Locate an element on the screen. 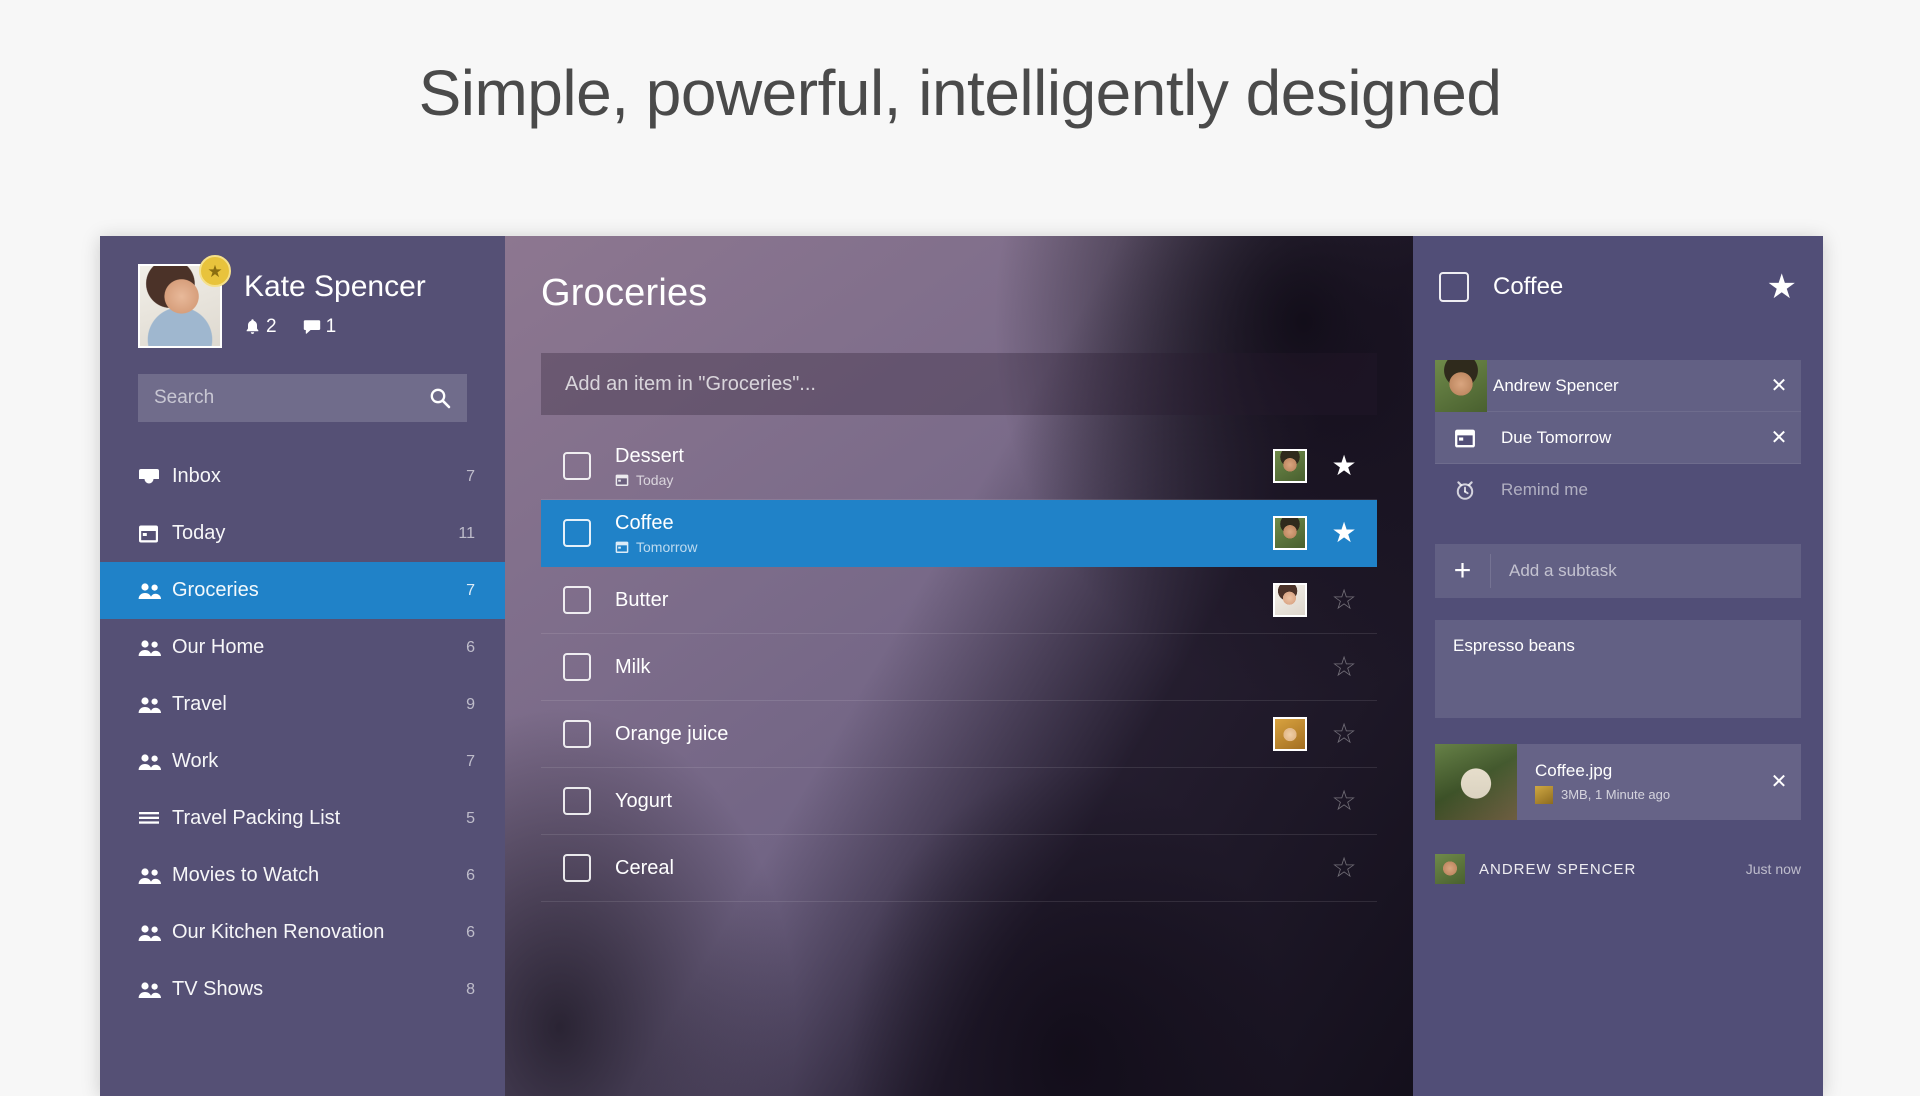 The width and height of the screenshot is (1920, 1096). comments-indicator: 1 is located at coordinates (320, 327).